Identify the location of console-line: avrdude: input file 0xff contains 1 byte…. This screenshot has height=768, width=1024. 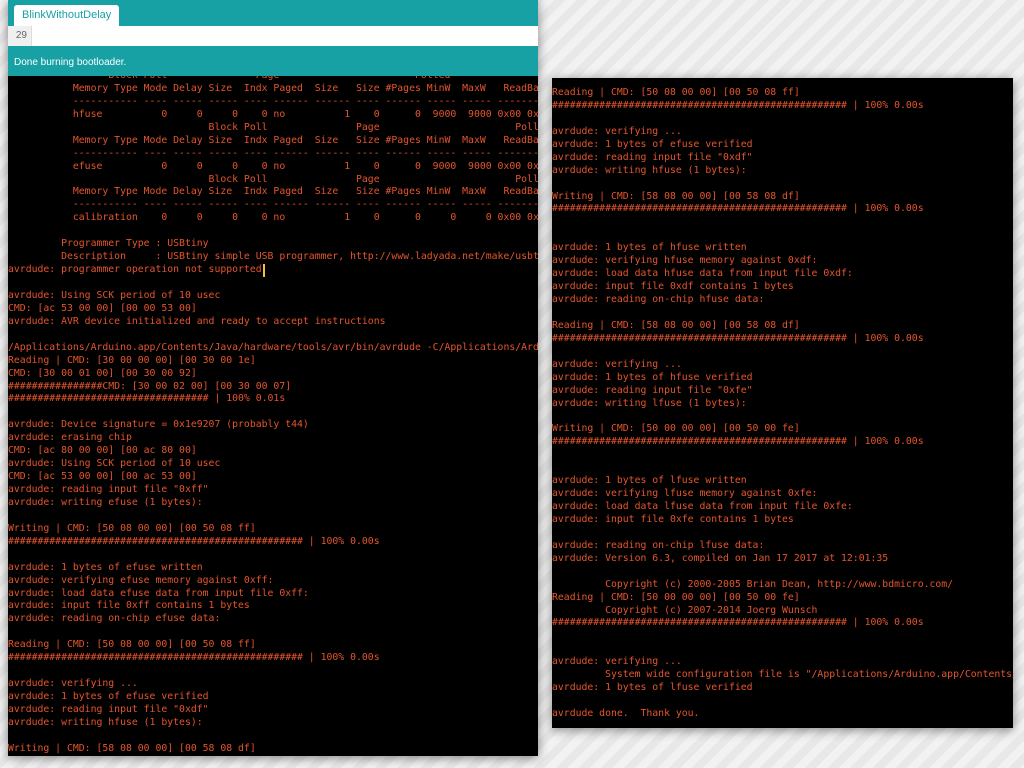
(273, 606).